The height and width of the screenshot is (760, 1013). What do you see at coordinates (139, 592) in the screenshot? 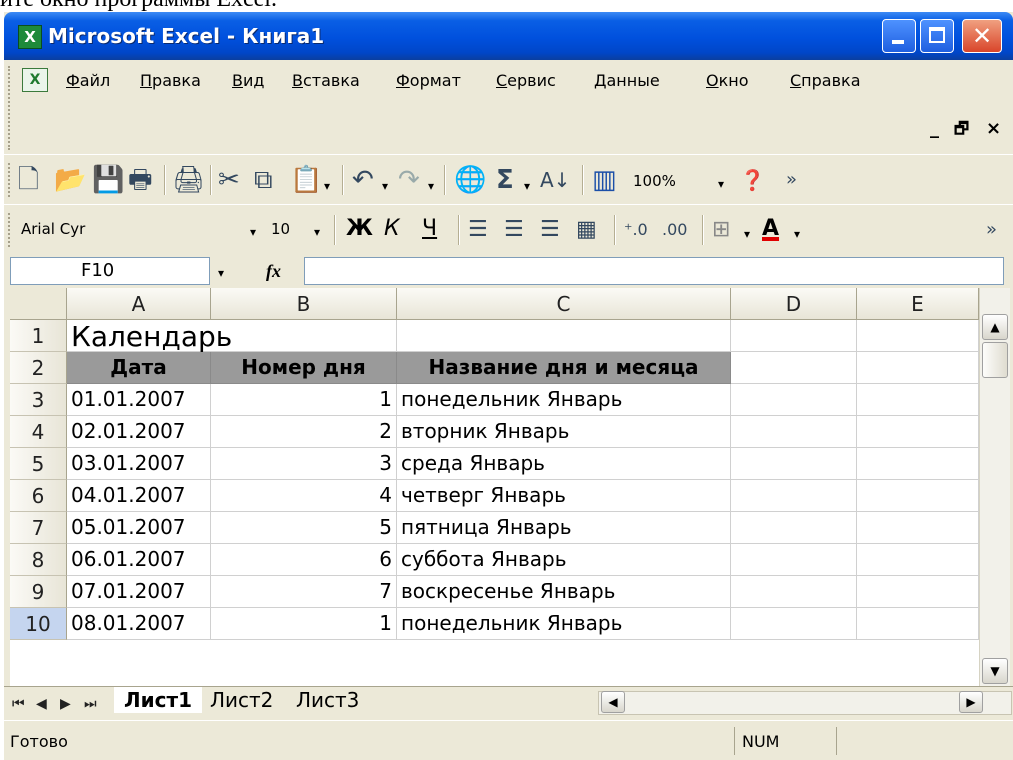
I see `cell-a9: 07.01.2007` at bounding box center [139, 592].